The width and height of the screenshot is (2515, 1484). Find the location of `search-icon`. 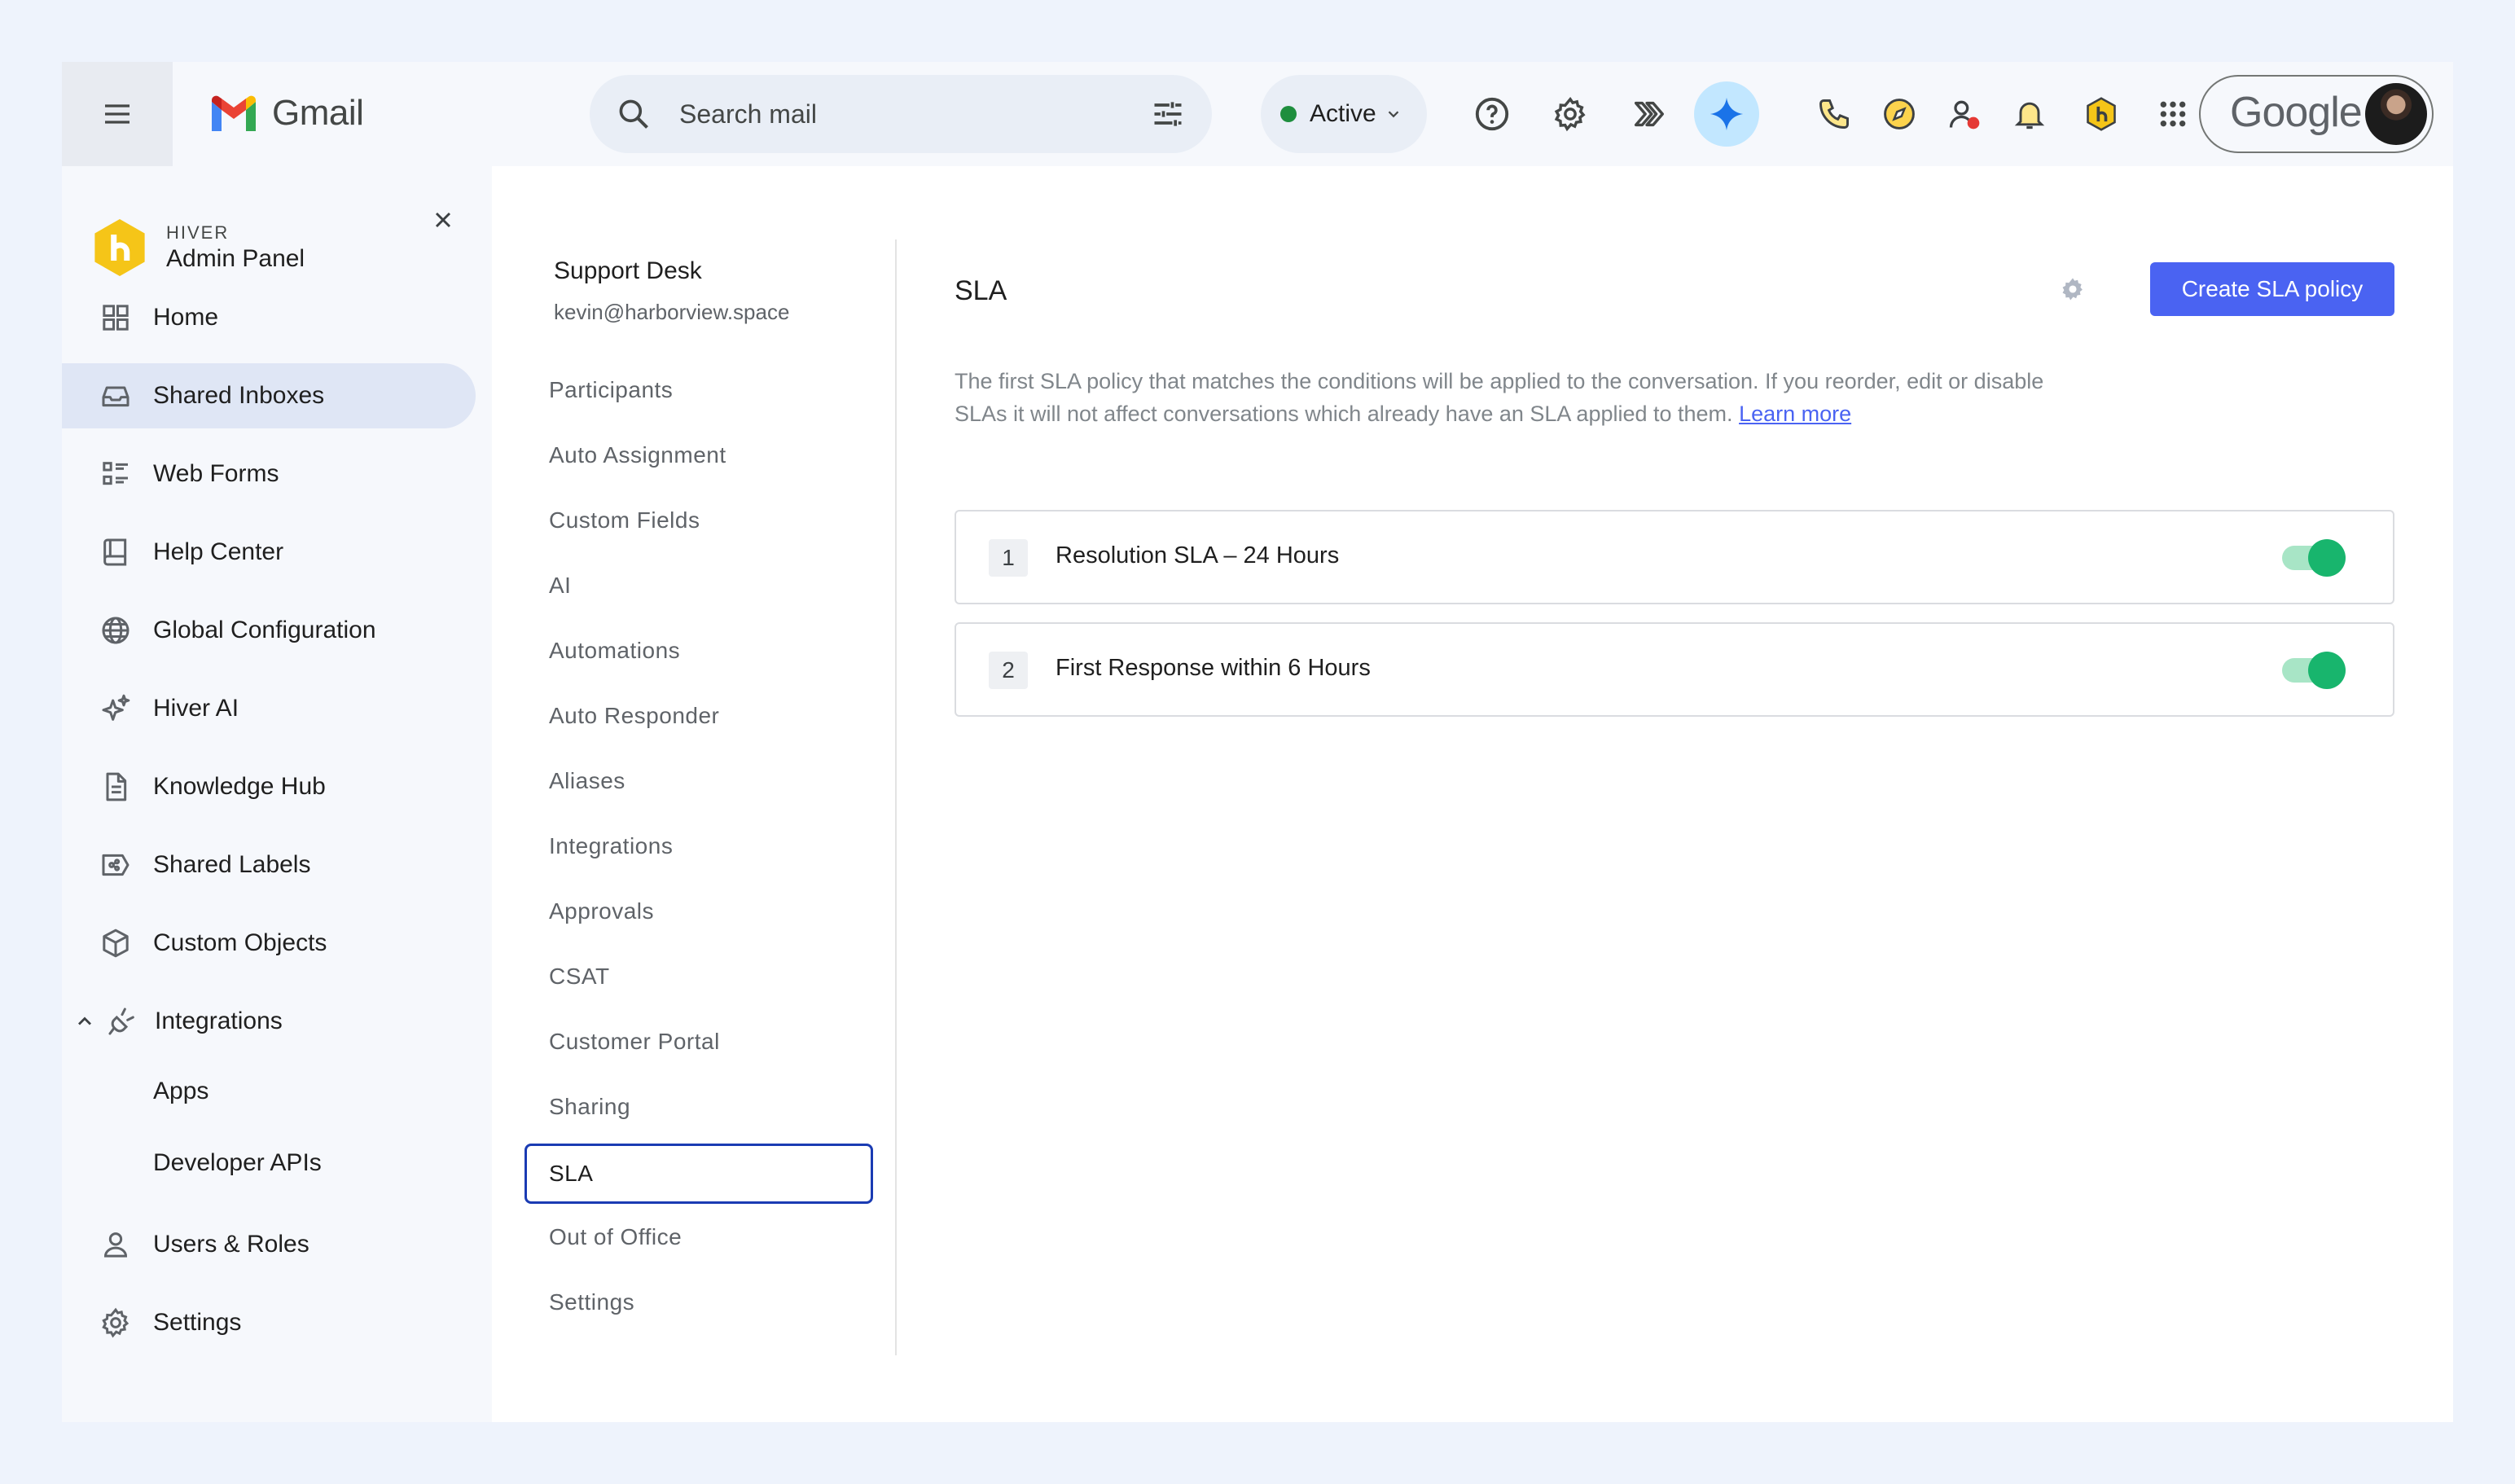

search-icon is located at coordinates (634, 114).